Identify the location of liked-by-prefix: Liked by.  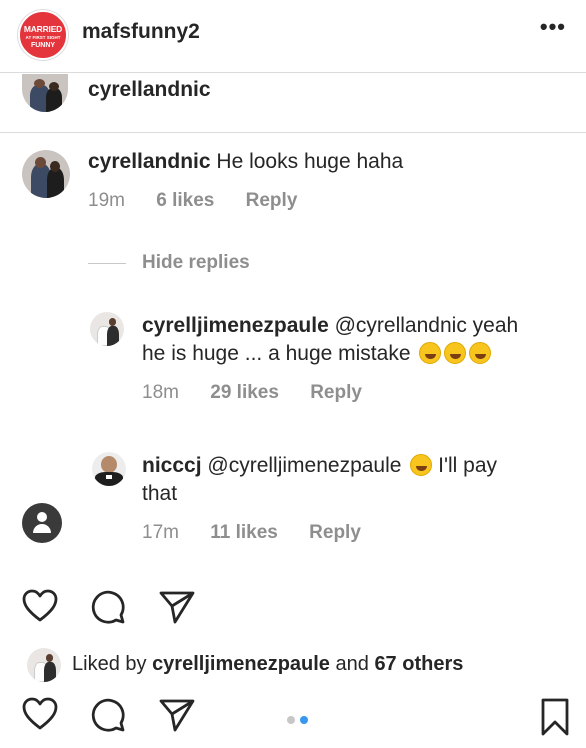
(109, 664).